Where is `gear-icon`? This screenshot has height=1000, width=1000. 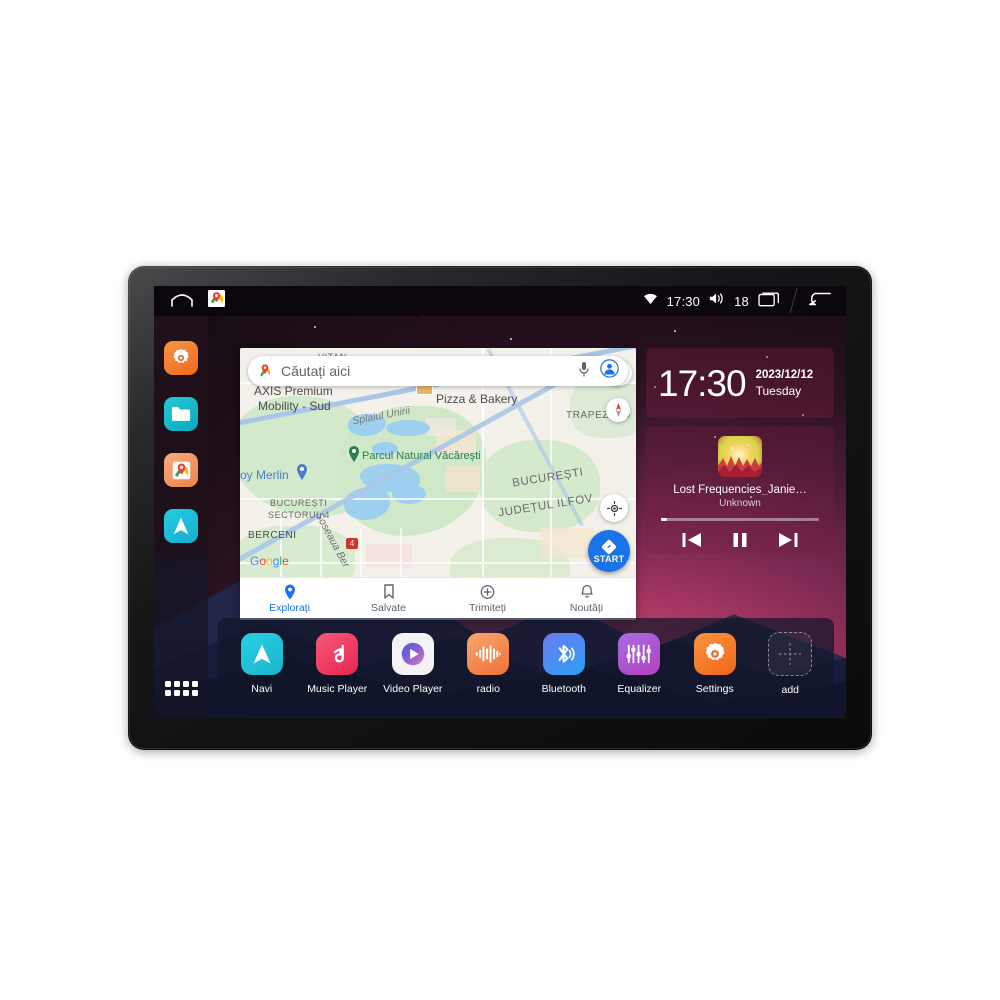 gear-icon is located at coordinates (714, 654).